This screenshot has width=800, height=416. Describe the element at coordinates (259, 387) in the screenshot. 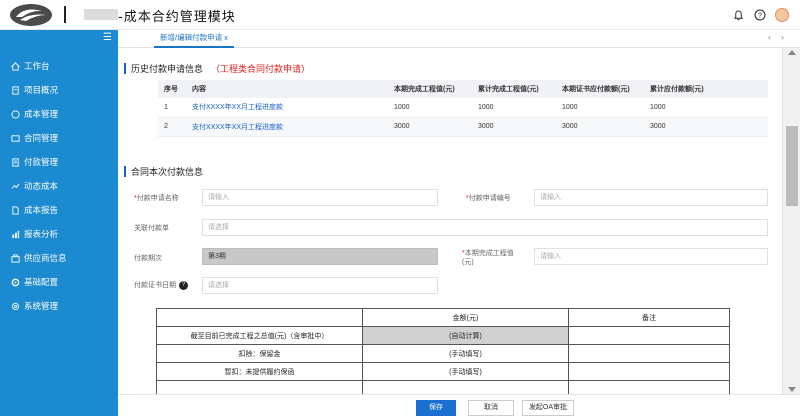

I see `row-label` at that location.